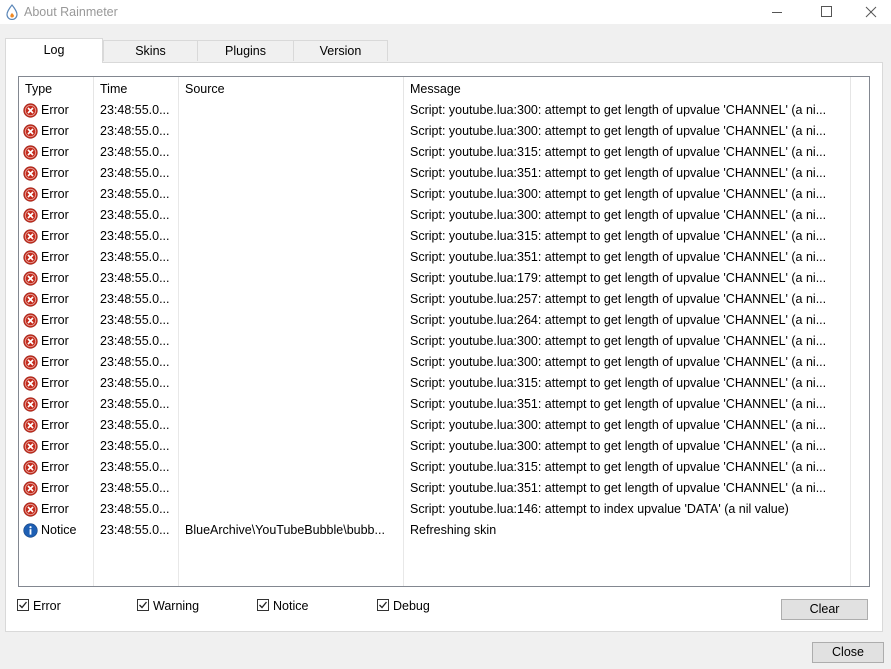  Describe the element at coordinates (71, 12) in the screenshot. I see `window-title: About Rainmeter` at that location.